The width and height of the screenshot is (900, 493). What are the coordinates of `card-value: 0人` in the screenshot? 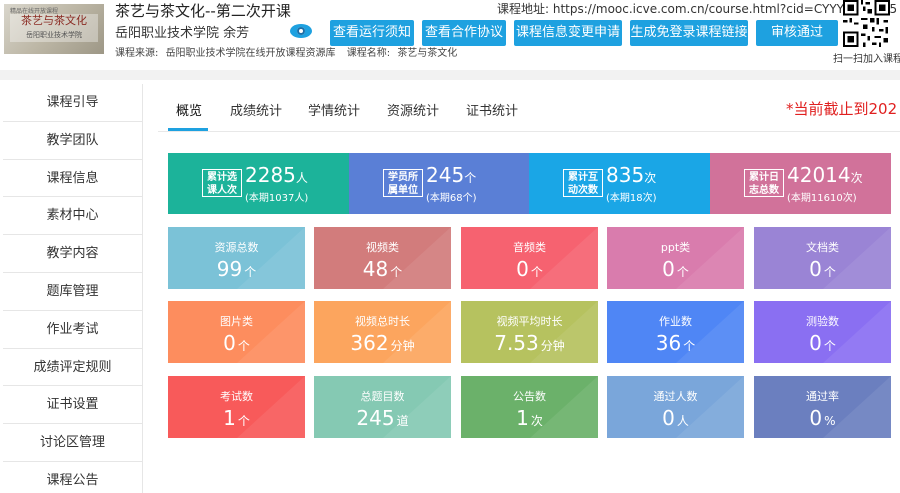 It's located at (675, 418).